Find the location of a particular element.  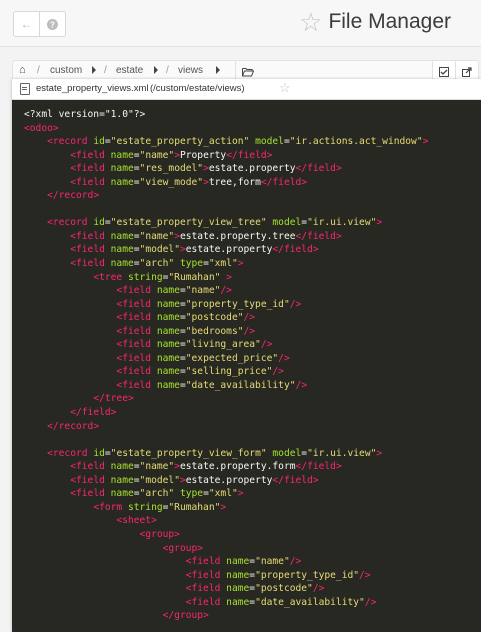

code-token: Property is located at coordinates (203, 155).